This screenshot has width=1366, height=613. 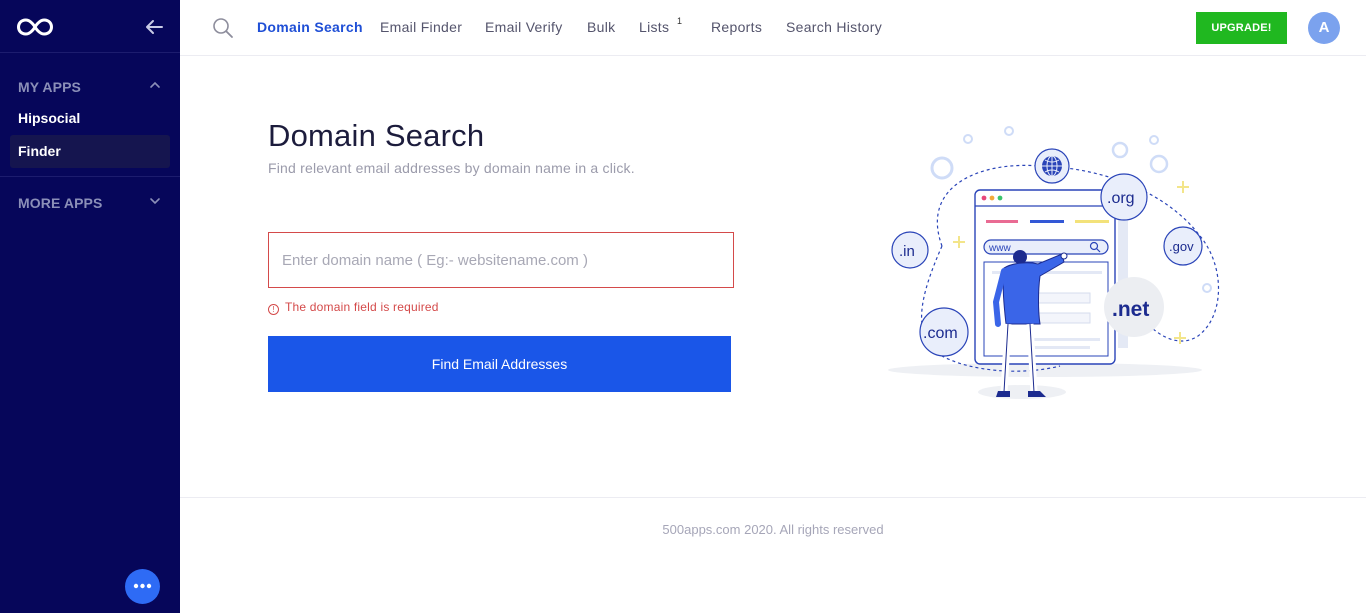 What do you see at coordinates (310, 27) in the screenshot?
I see `nav-domain-search: Domain Search` at bounding box center [310, 27].